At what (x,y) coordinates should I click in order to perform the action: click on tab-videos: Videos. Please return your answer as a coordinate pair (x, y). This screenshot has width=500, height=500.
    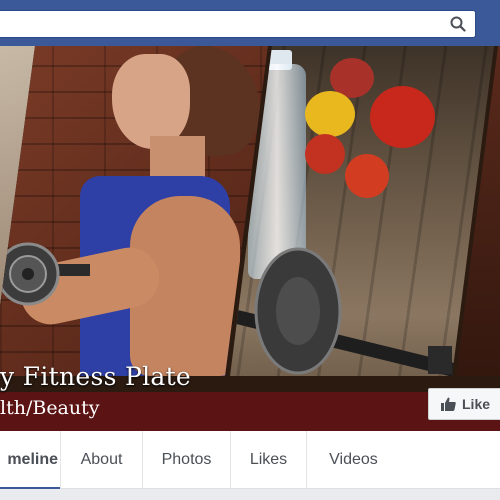
    Looking at the image, I should click on (353, 460).